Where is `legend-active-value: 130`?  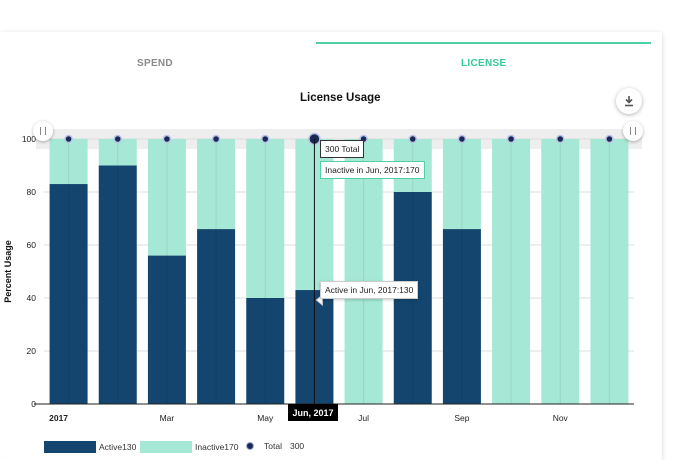 legend-active-value: 130 is located at coordinates (129, 447).